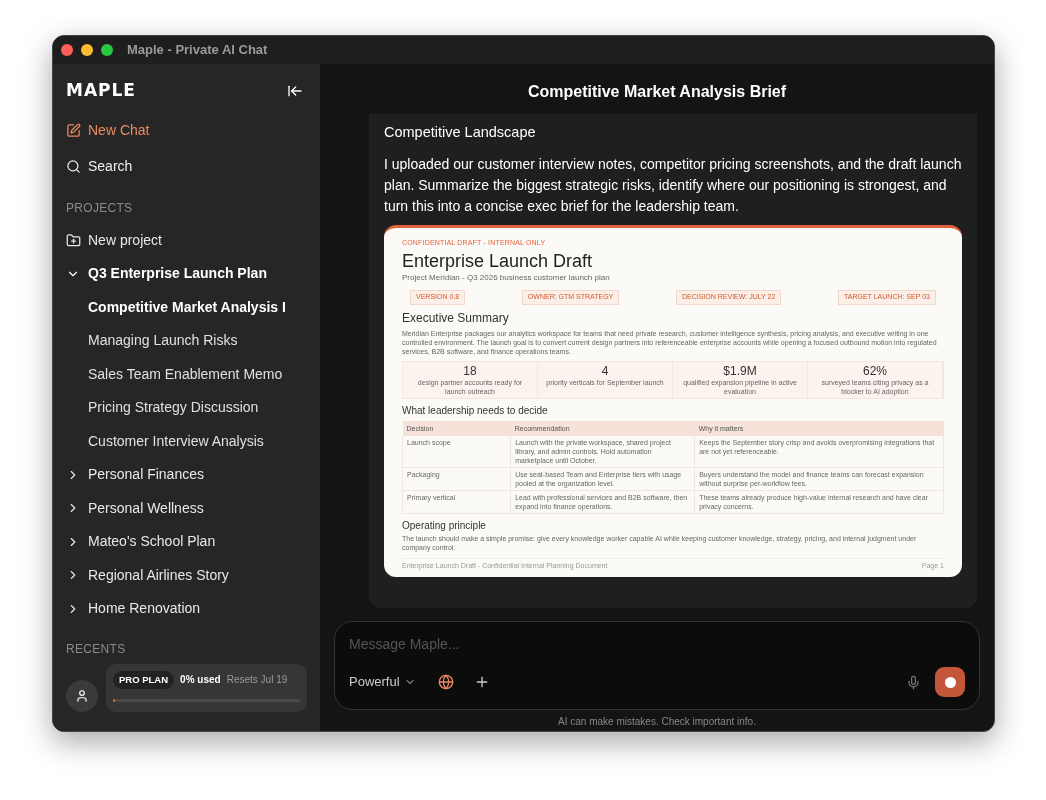  What do you see at coordinates (200, 680) in the screenshot?
I see `usage-text: 0% used` at bounding box center [200, 680].